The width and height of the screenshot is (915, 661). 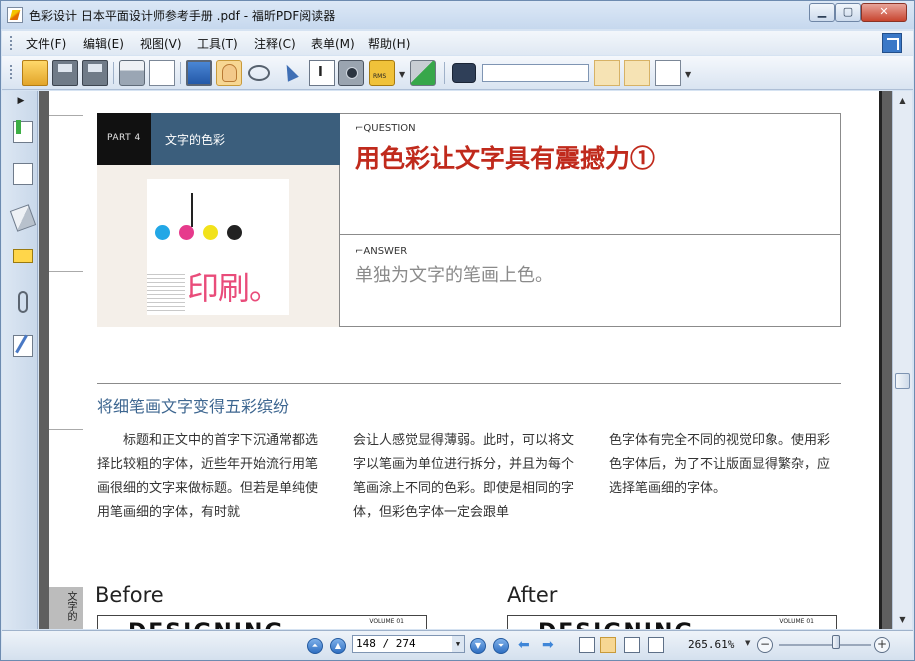 I want to click on save-as-icon, so click(x=95, y=73).